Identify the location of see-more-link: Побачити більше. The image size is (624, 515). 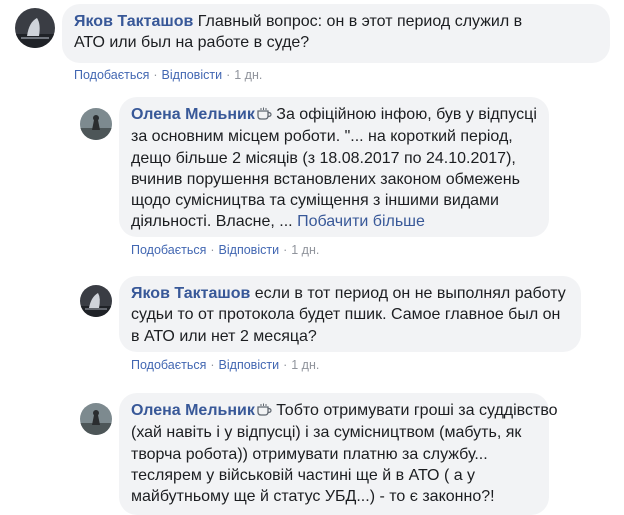
(361, 221).